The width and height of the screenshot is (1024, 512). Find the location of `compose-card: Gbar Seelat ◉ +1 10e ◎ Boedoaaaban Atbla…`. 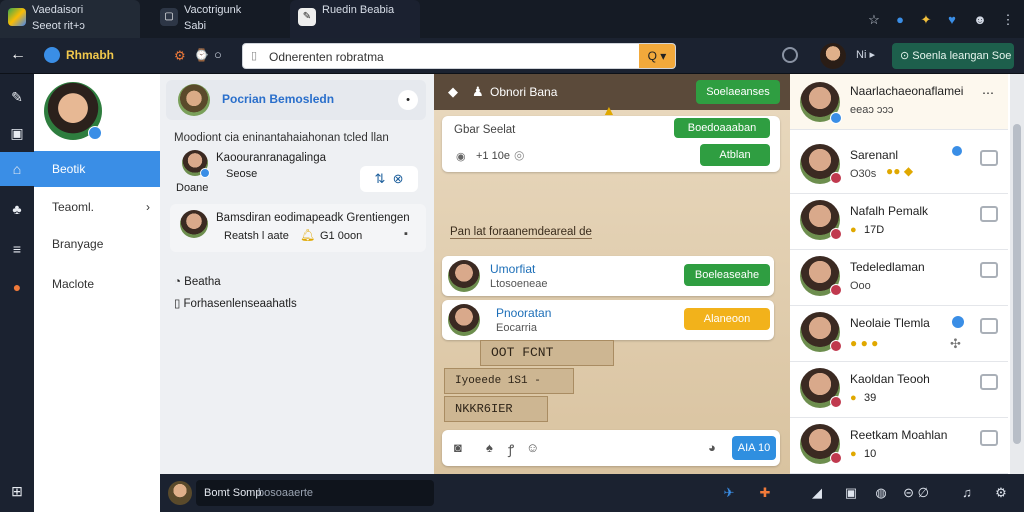

compose-card: Gbar Seelat ◉ +1 10e ◎ Boedoaaaban Atbla… is located at coordinates (611, 144).